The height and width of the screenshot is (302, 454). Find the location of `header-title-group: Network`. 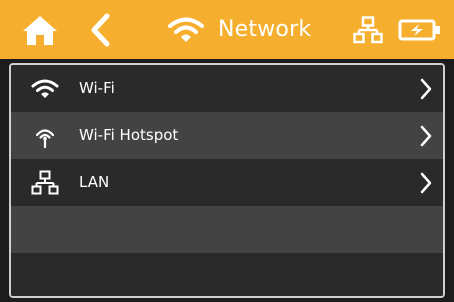

header-title-group: Network is located at coordinates (239, 29).